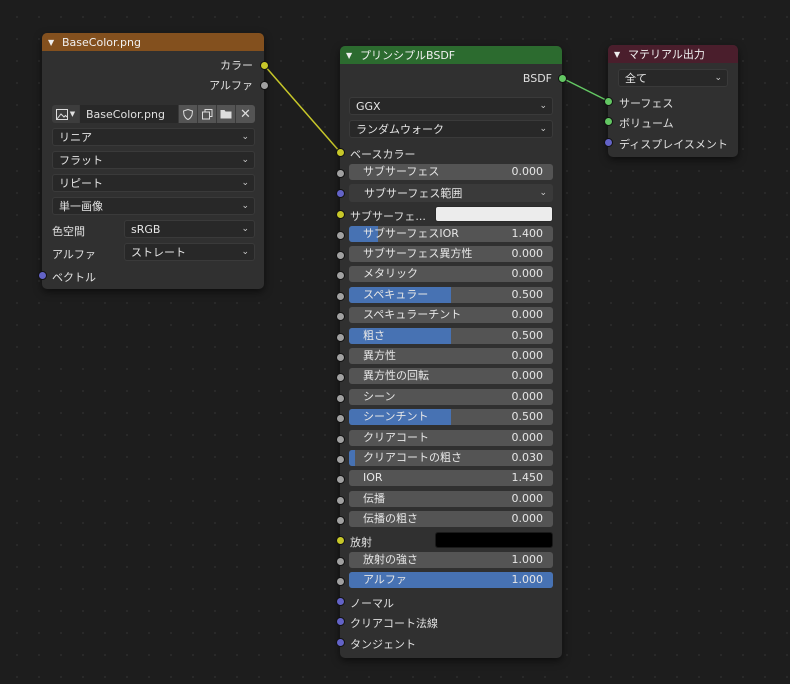  What do you see at coordinates (451, 336) in the screenshot?
I see `bsdf-value-slider: 粗さ 0.500` at bounding box center [451, 336].